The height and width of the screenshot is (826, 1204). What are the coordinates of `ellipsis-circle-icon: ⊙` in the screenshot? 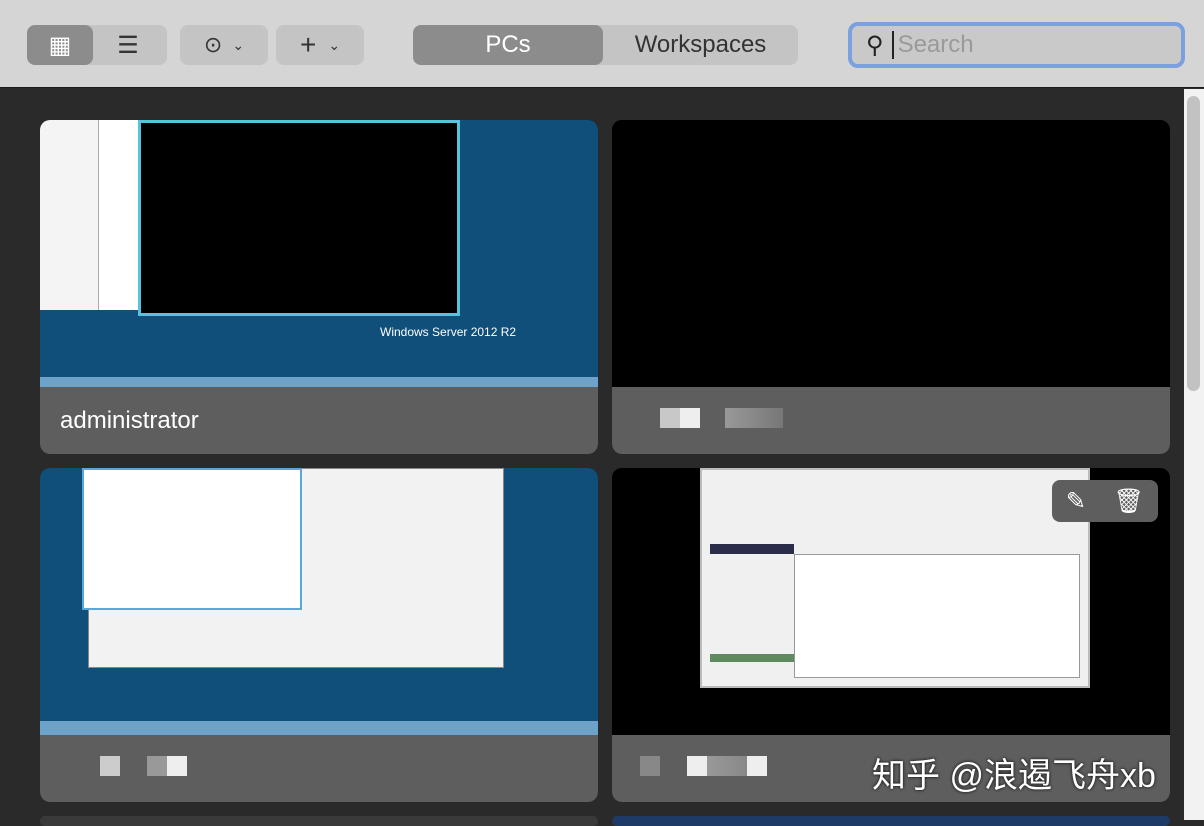 It's located at (213, 44).